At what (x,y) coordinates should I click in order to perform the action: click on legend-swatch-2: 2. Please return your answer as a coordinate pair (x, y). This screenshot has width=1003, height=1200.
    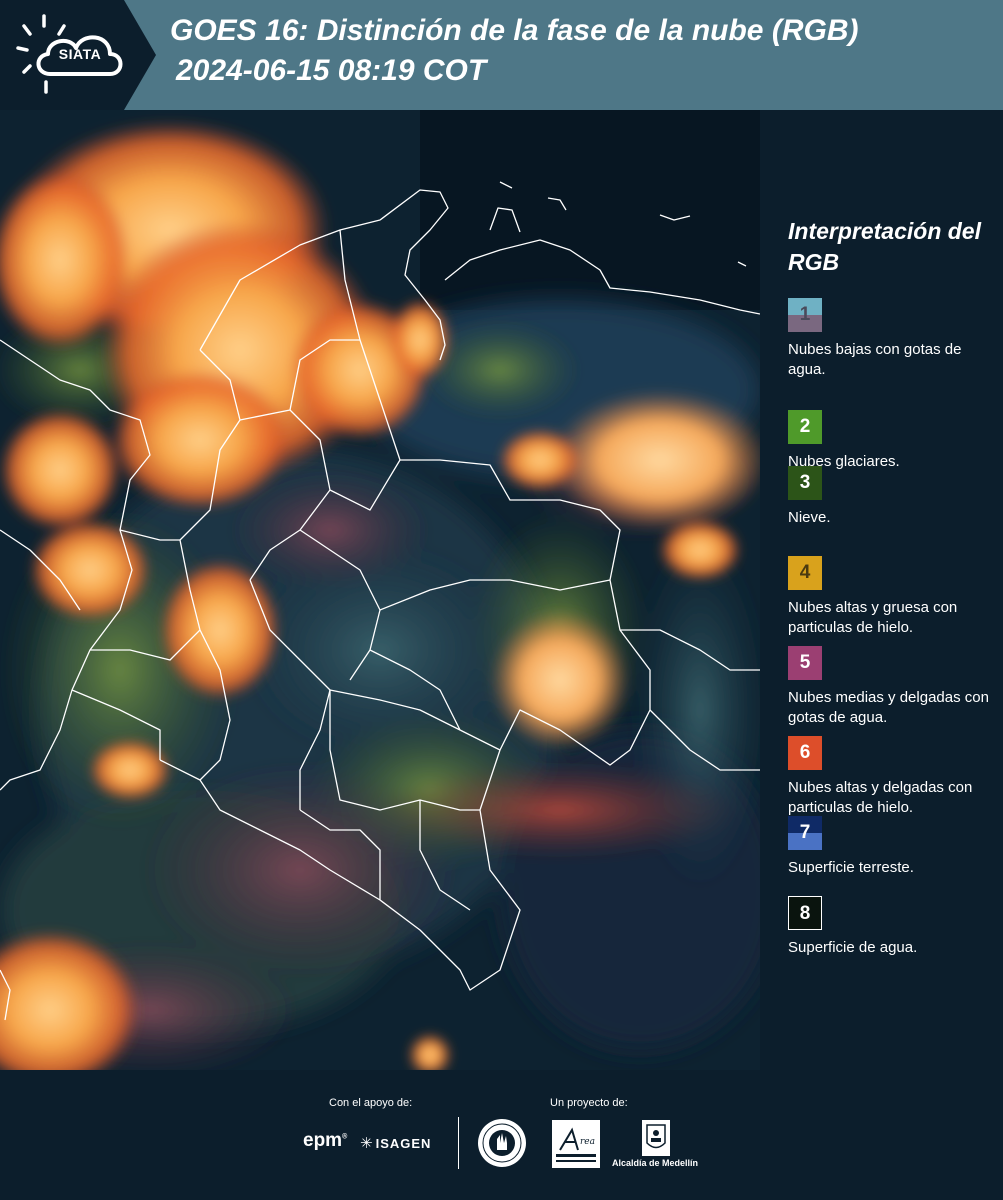
    Looking at the image, I should click on (805, 427).